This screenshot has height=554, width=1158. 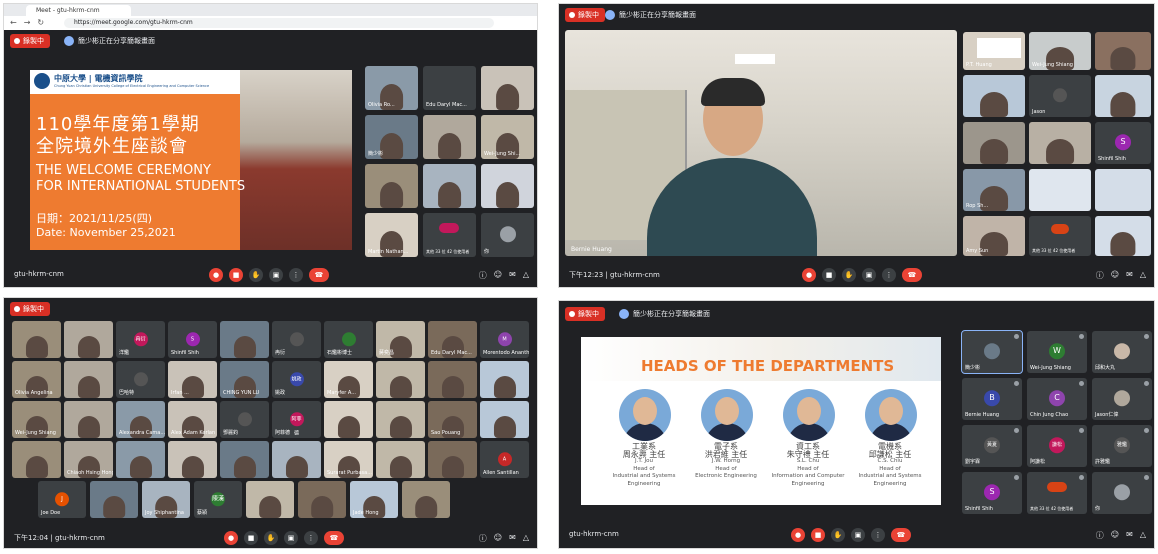 What do you see at coordinates (452, 419) in the screenshot?
I see `participant-tile: Sao Pouang` at bounding box center [452, 419].